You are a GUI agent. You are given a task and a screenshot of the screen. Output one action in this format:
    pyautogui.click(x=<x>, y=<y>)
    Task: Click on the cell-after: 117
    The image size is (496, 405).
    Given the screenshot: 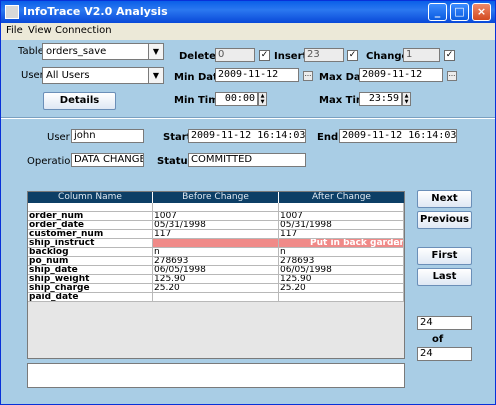 What is the action you would take?
    pyautogui.click(x=341, y=234)
    